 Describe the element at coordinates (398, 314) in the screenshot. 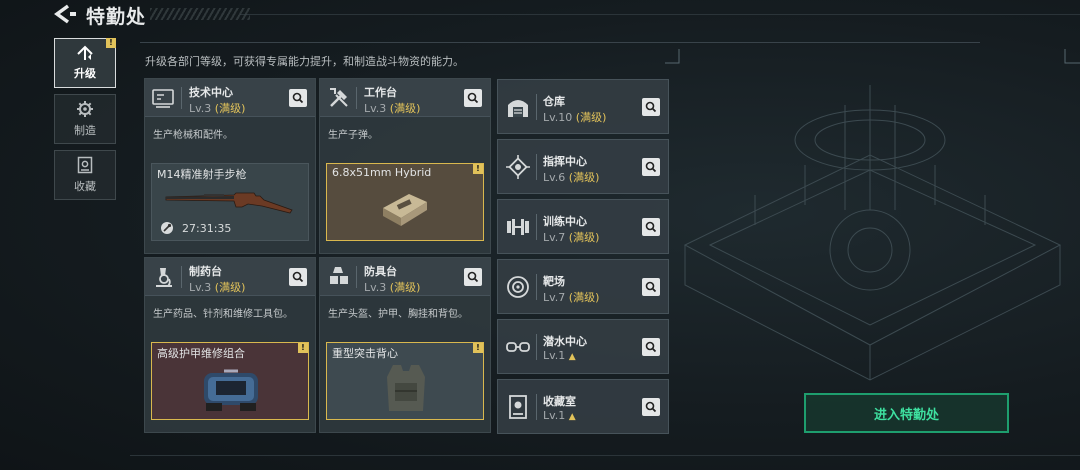

I see `facility-description: 生产头盔、护甲、胸挂和背包。` at that location.